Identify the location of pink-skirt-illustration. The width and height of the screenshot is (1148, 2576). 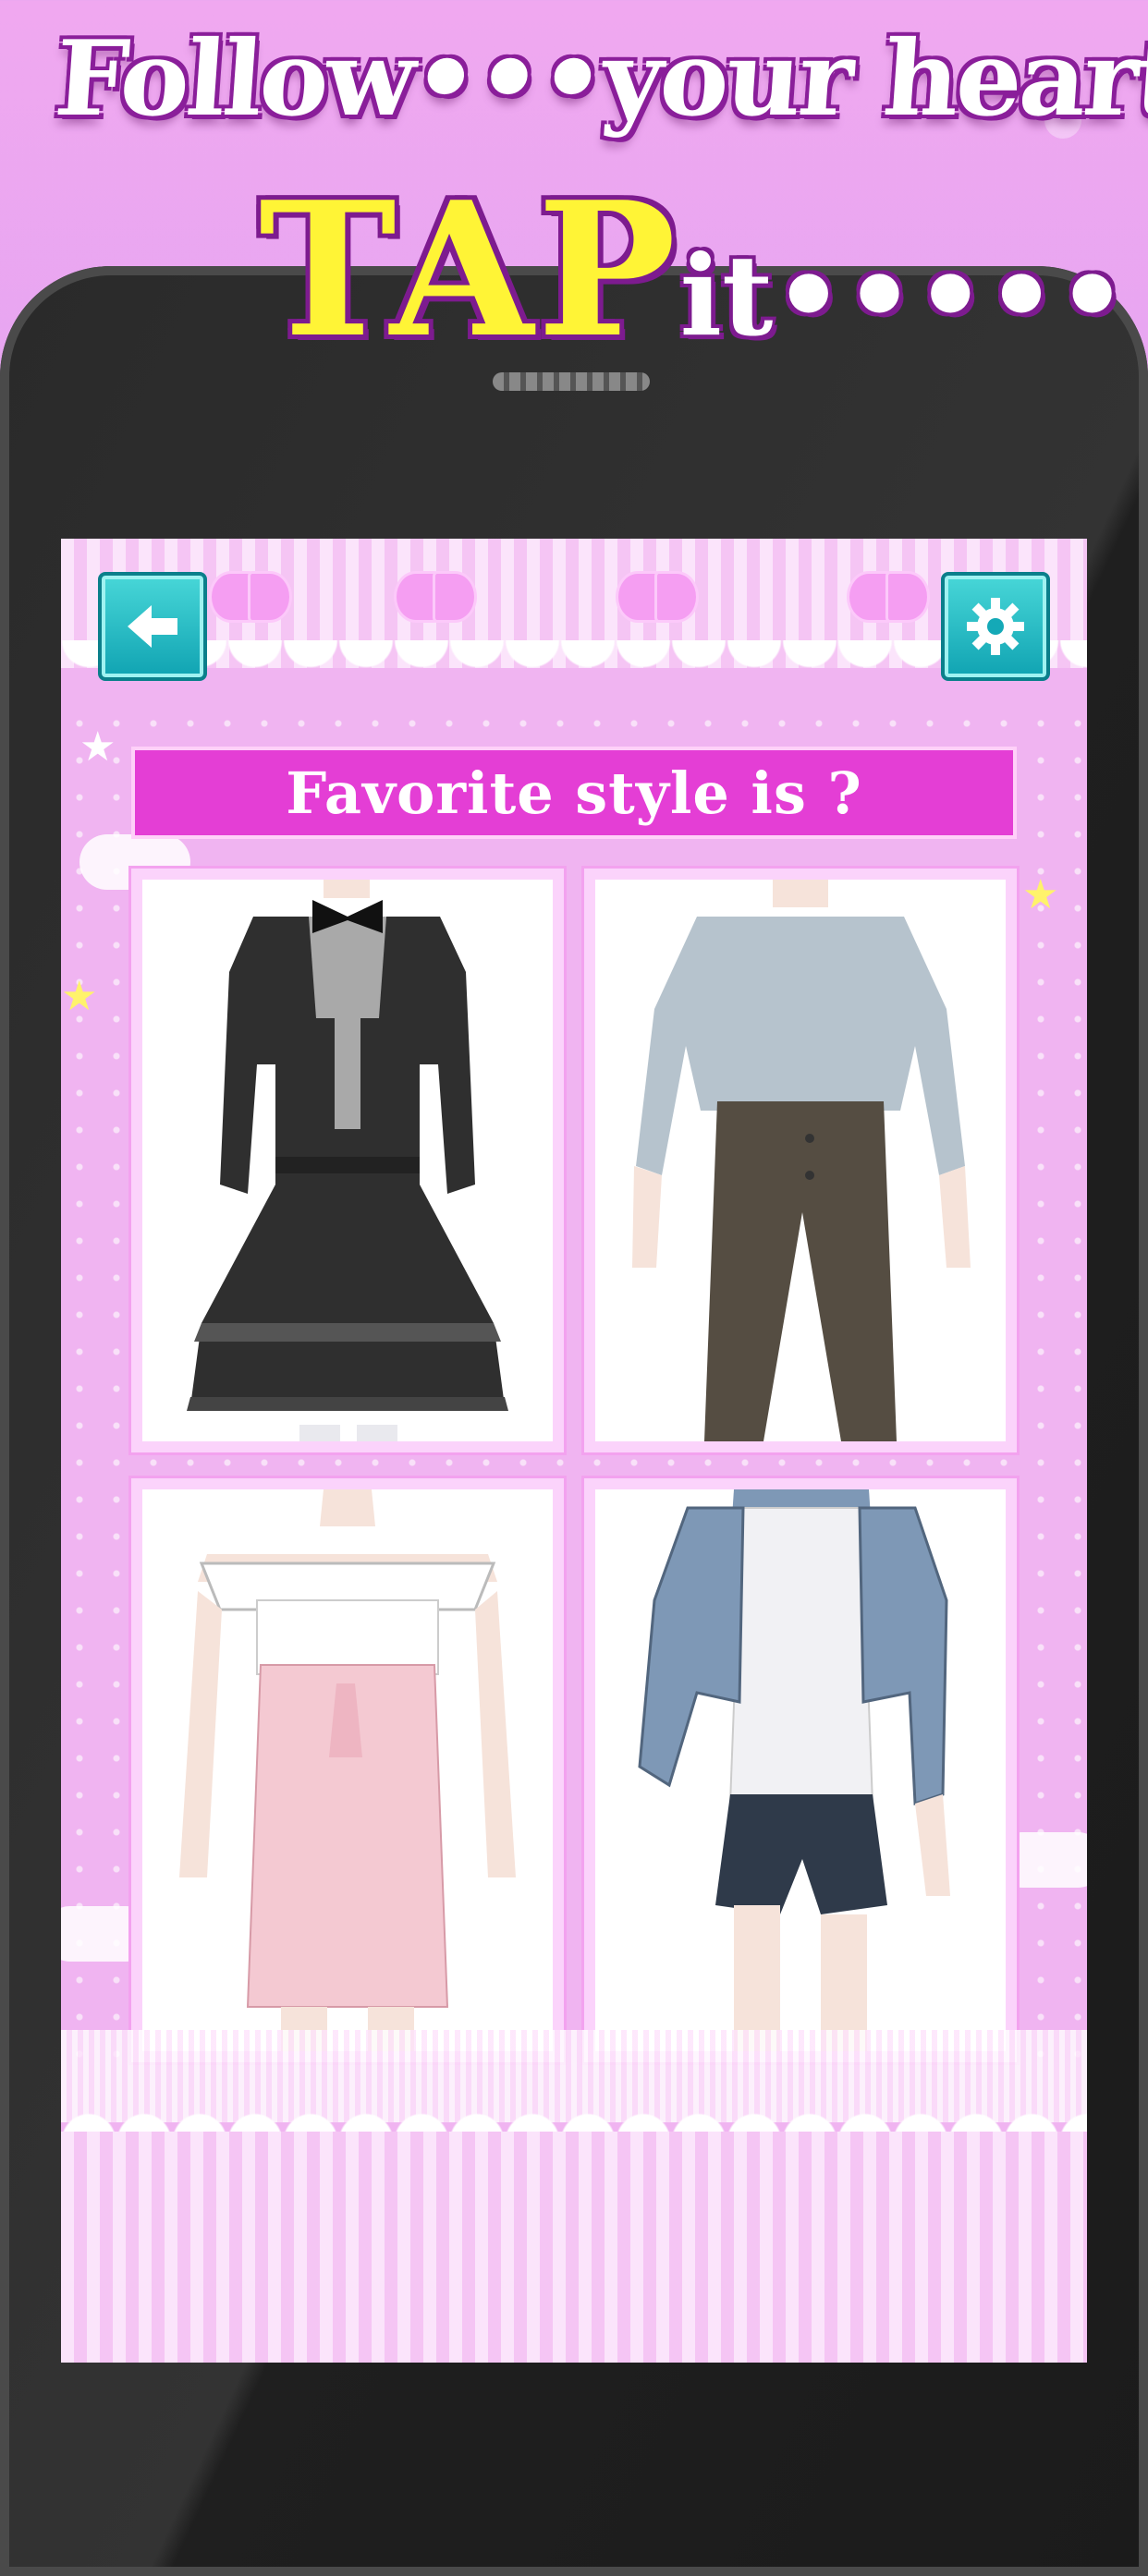
(347, 1770).